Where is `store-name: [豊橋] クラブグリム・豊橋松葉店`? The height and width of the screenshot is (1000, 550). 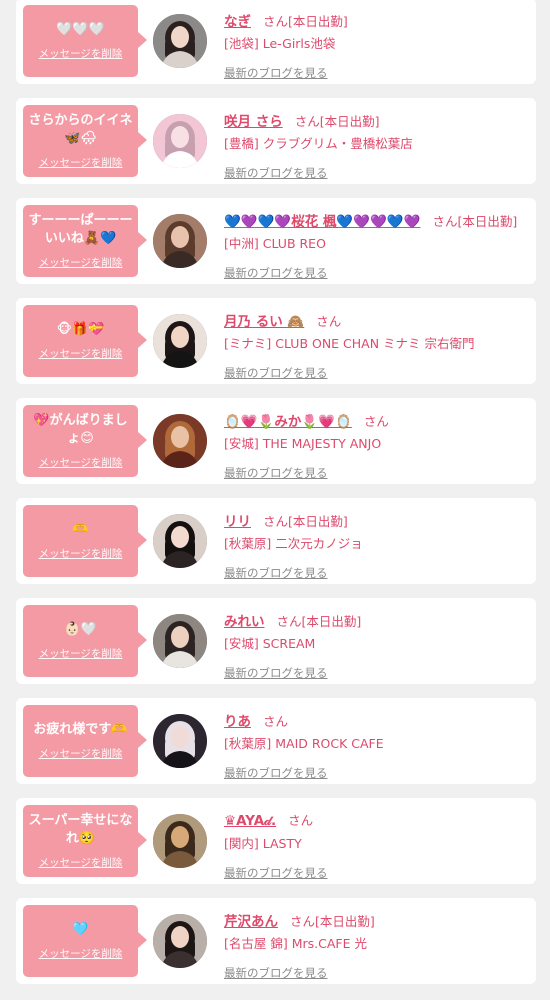 store-name: [豊橋] クラブグリム・豊橋松葉店 is located at coordinates (318, 143).